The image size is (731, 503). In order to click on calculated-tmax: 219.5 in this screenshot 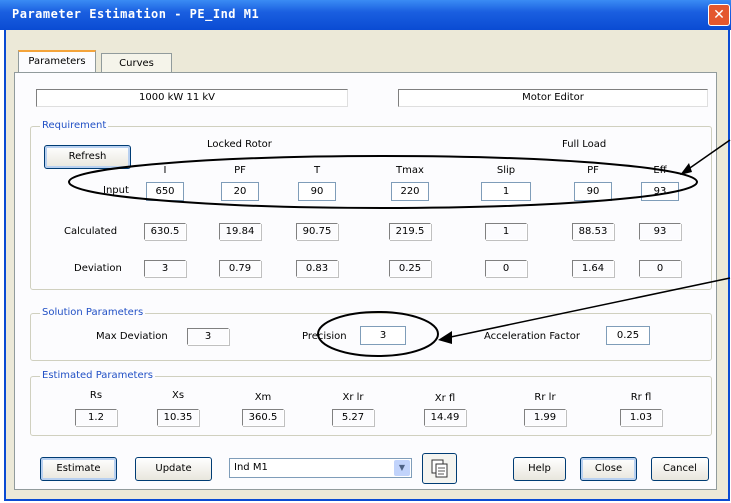, I will do `click(410, 231)`.